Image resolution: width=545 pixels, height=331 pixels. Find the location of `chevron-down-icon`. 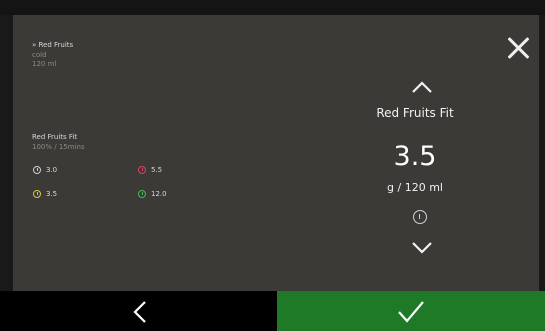

chevron-down-icon is located at coordinates (422, 248).